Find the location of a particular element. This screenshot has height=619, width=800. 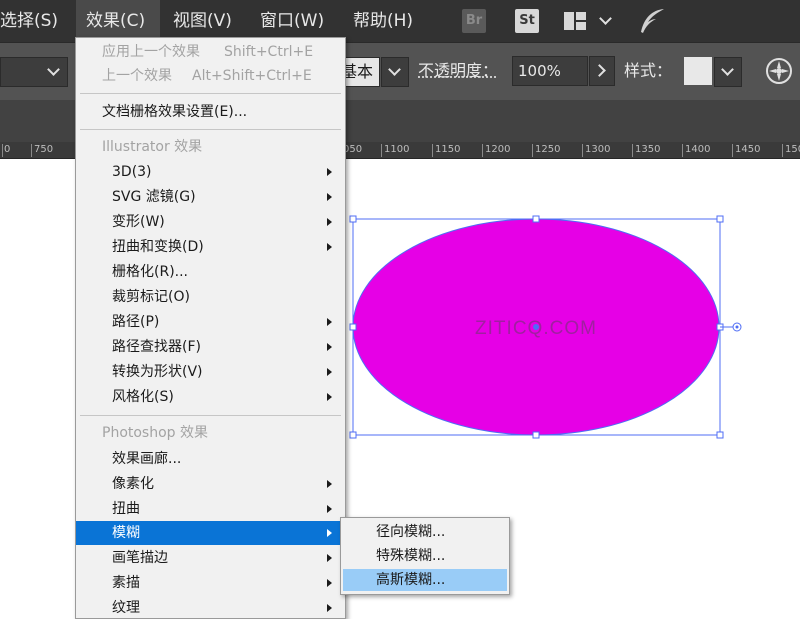

menu-item-distort-transform: 扭曲和变换(D) is located at coordinates (210, 247).